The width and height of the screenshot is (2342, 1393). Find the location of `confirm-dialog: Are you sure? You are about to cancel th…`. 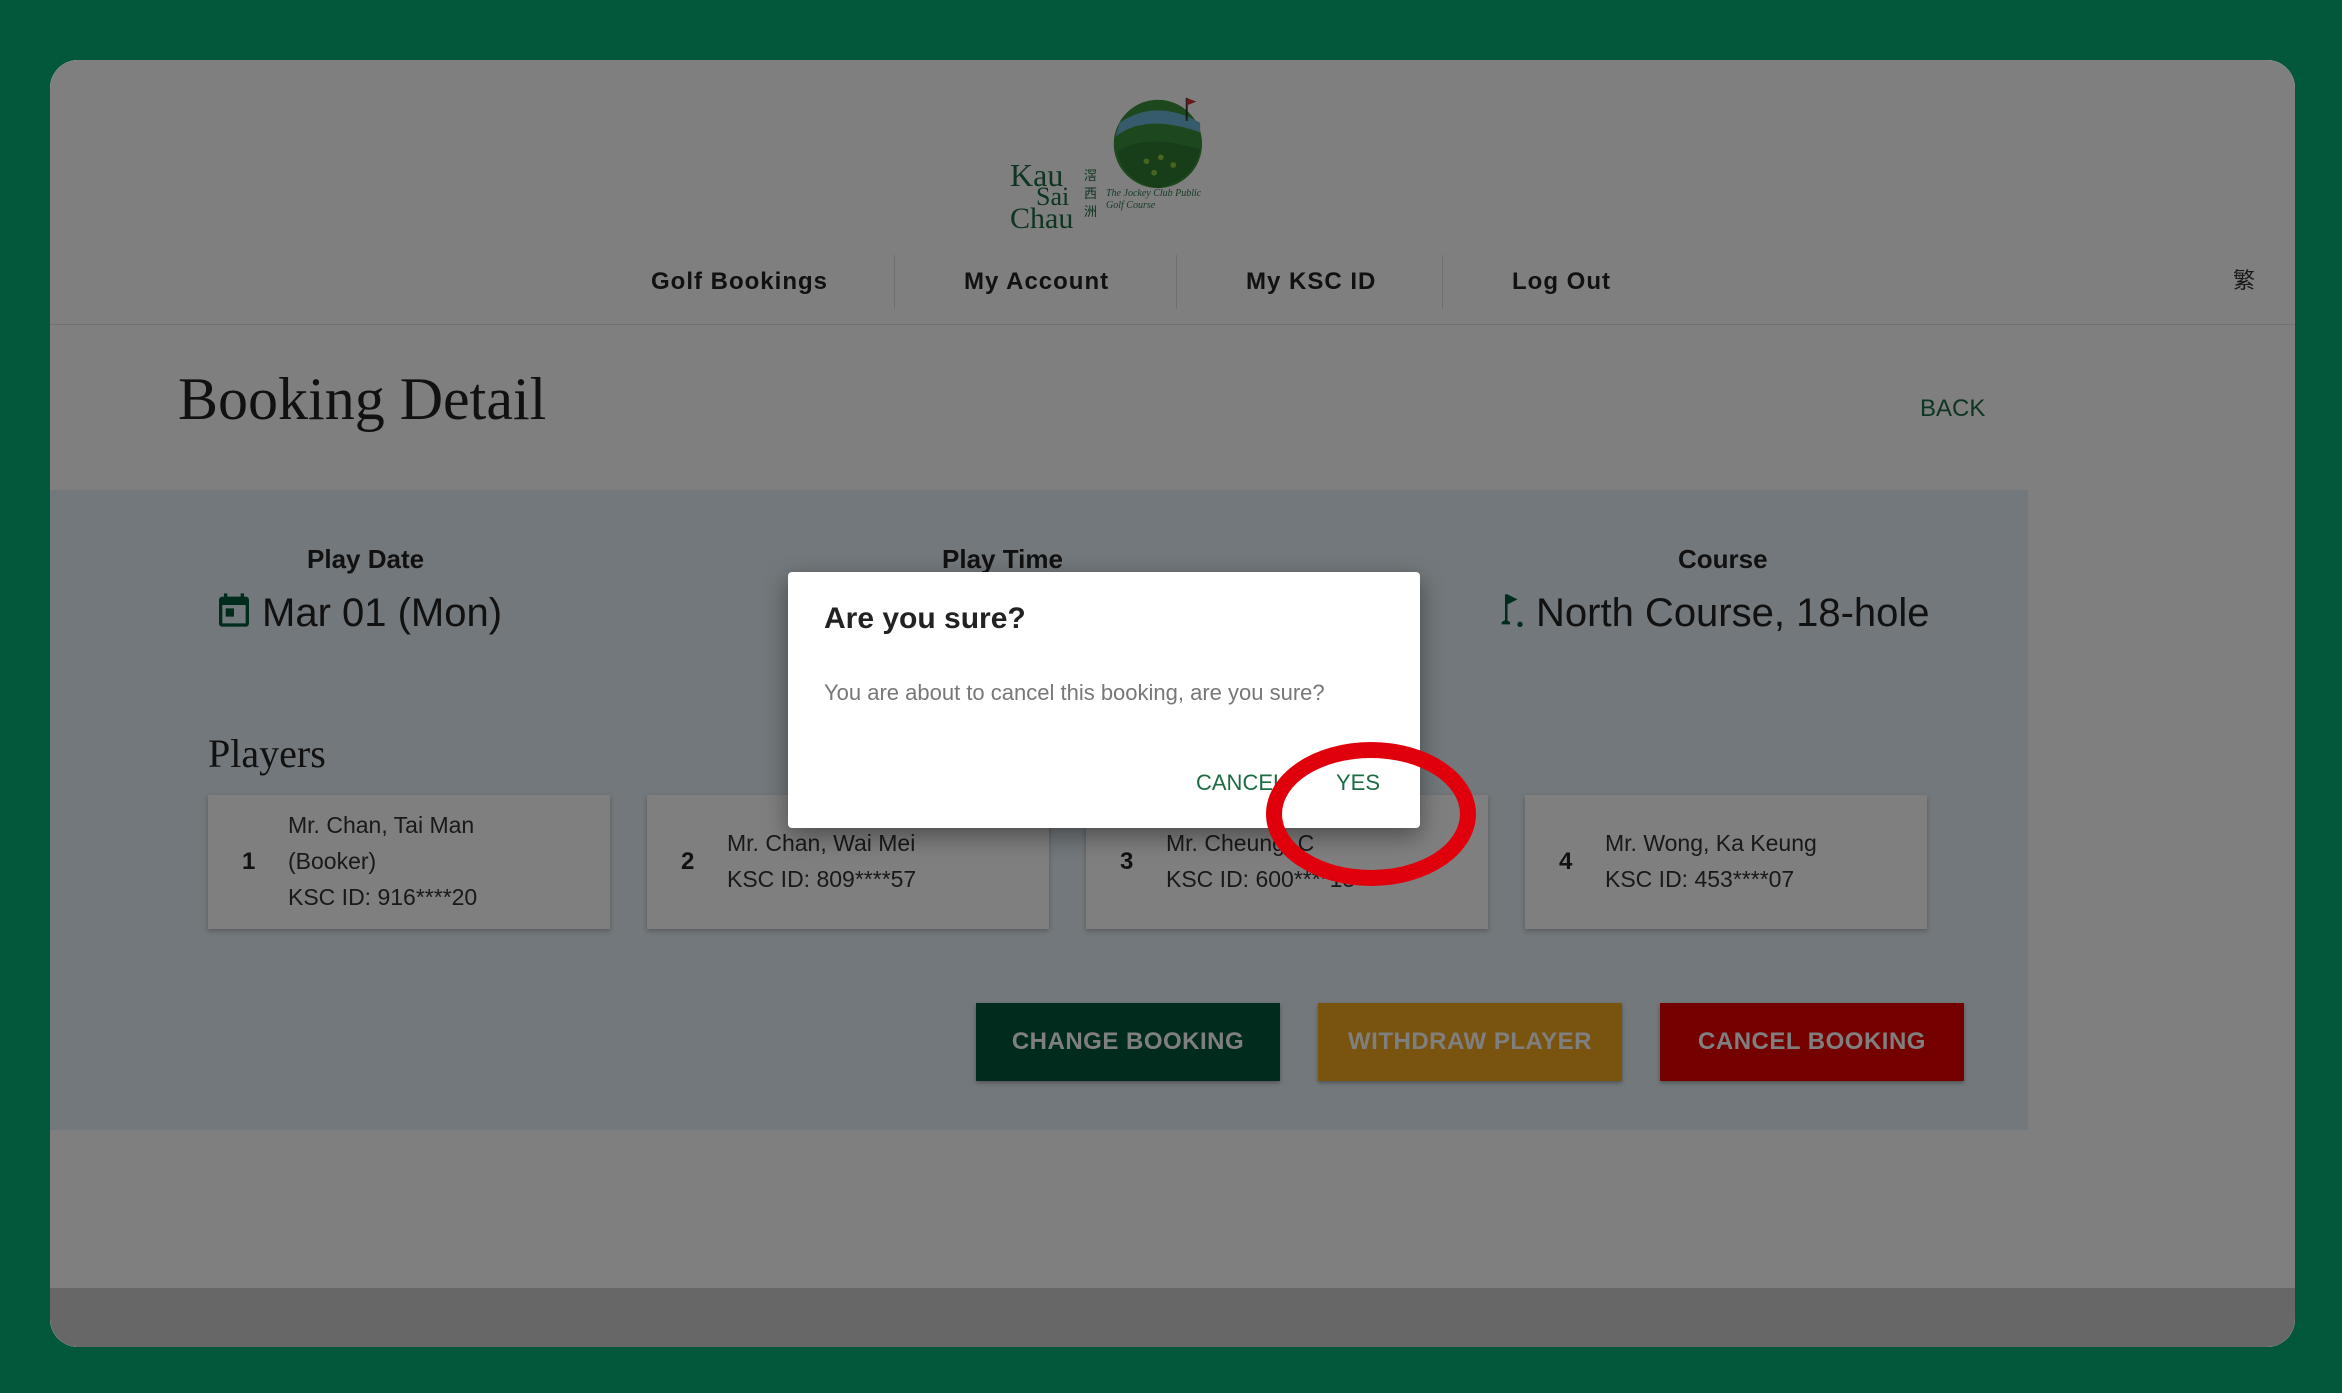

confirm-dialog: Are you sure? You are about to cancel th… is located at coordinates (1104, 700).